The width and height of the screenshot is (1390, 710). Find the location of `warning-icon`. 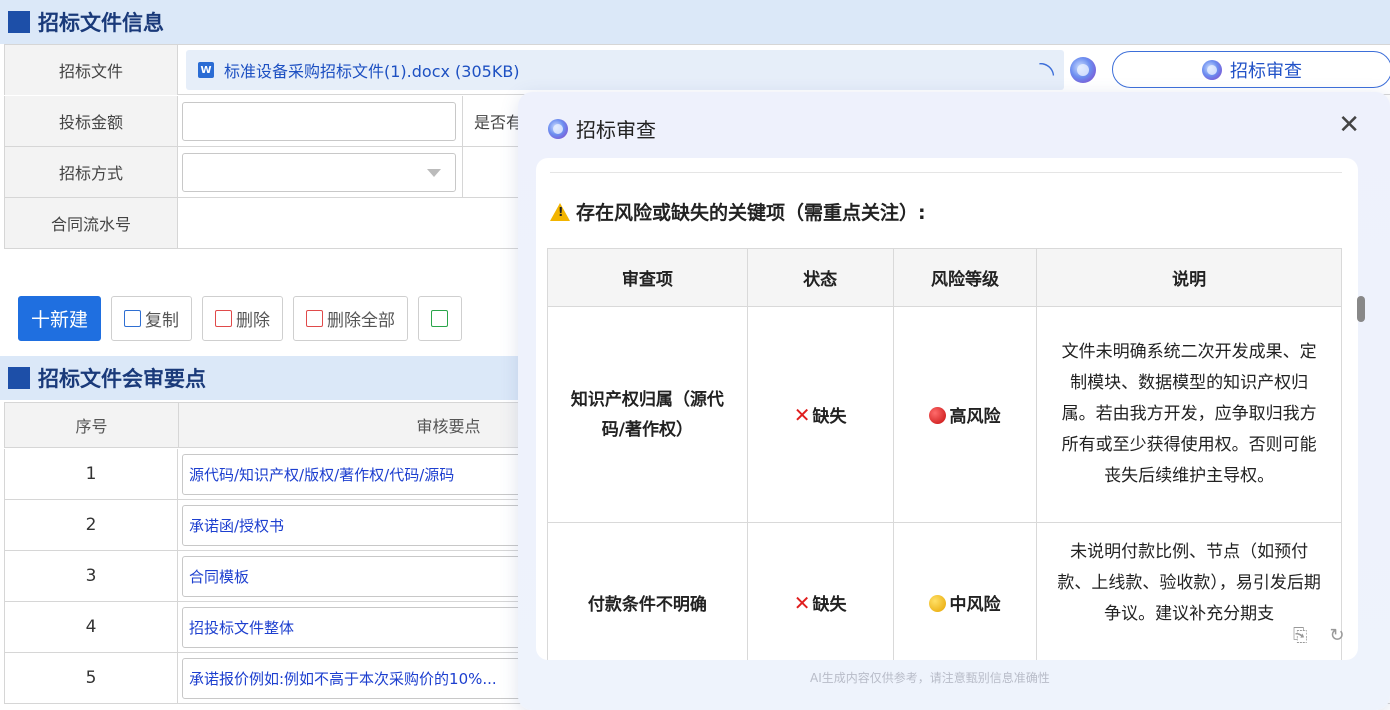

warning-icon is located at coordinates (560, 211).